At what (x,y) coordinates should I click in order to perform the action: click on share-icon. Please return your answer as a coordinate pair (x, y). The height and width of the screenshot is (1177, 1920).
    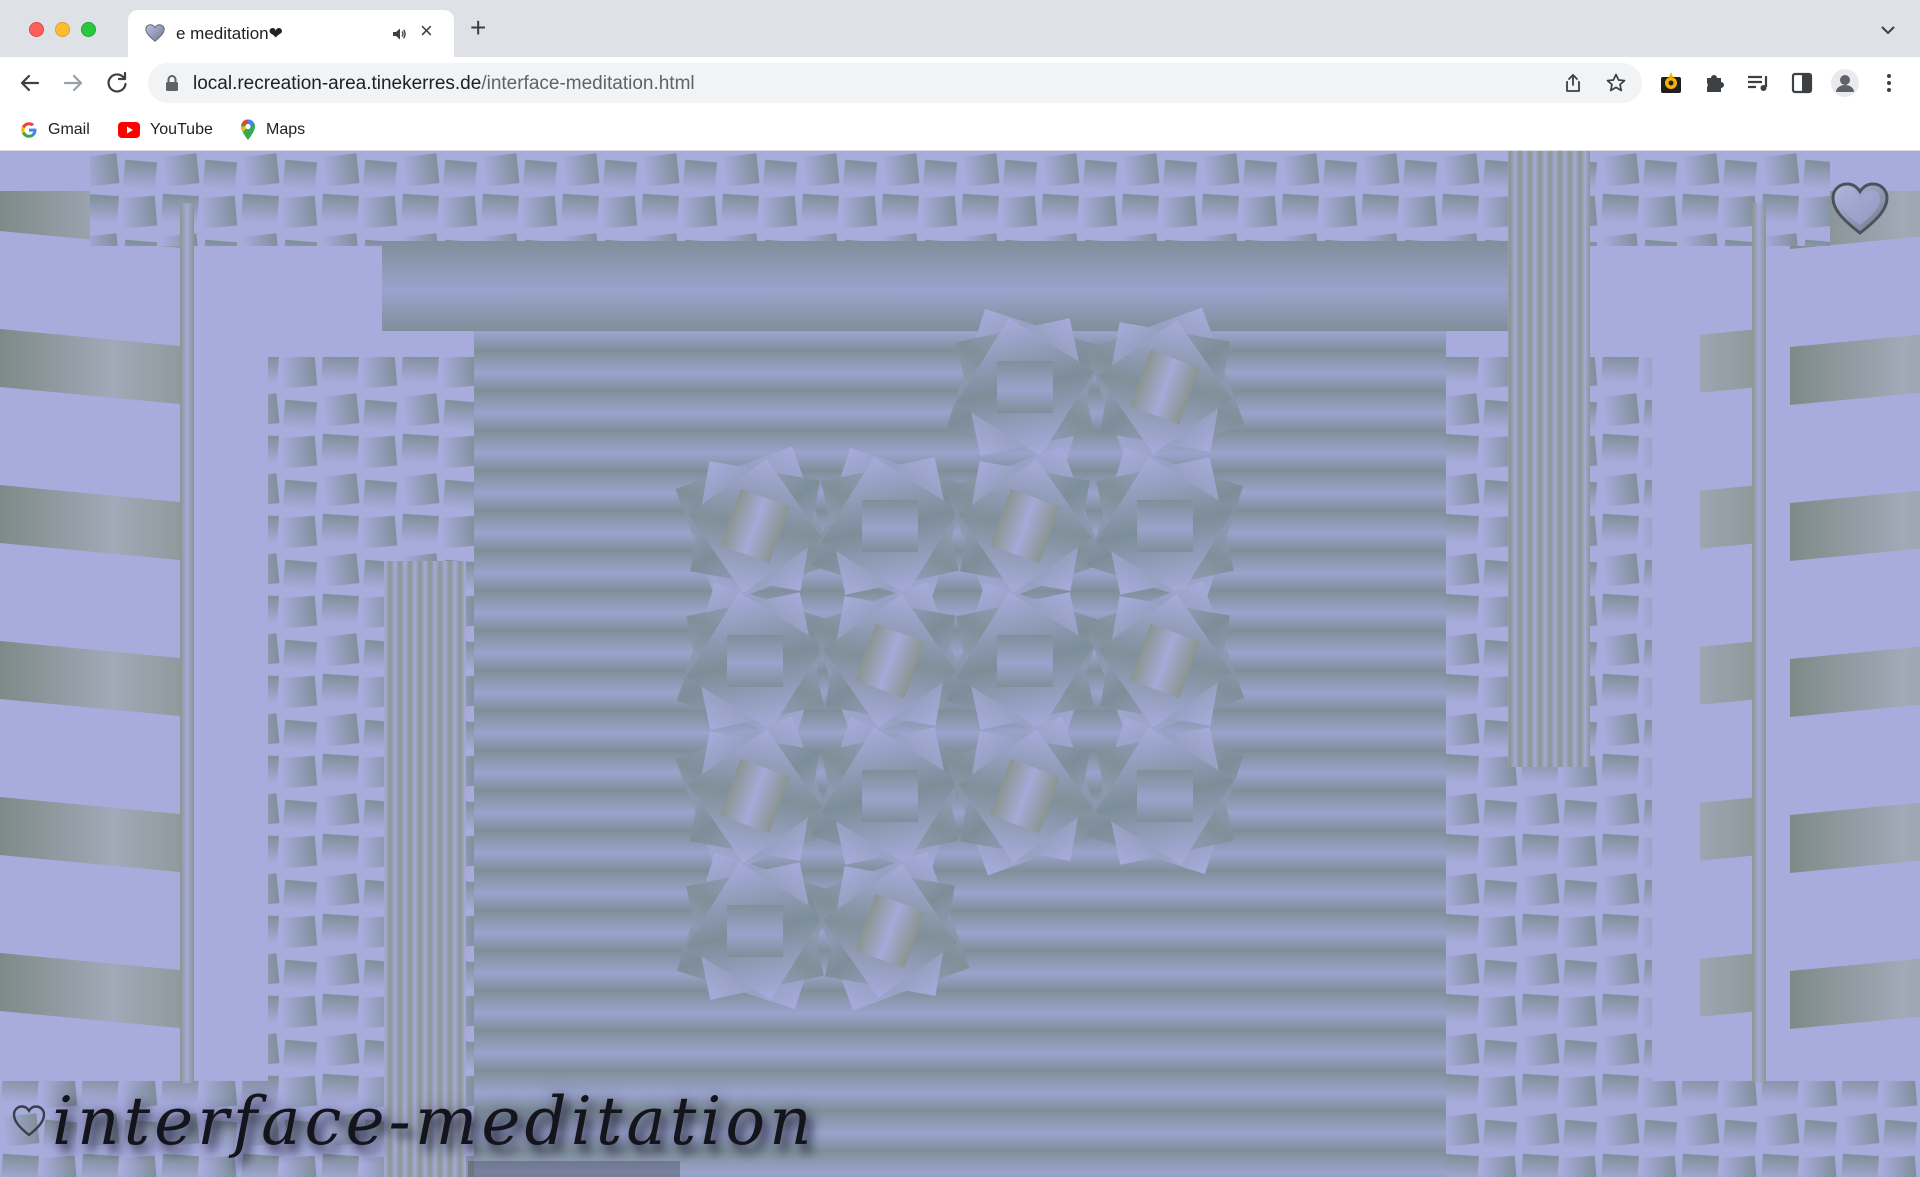
    Looking at the image, I should click on (1573, 83).